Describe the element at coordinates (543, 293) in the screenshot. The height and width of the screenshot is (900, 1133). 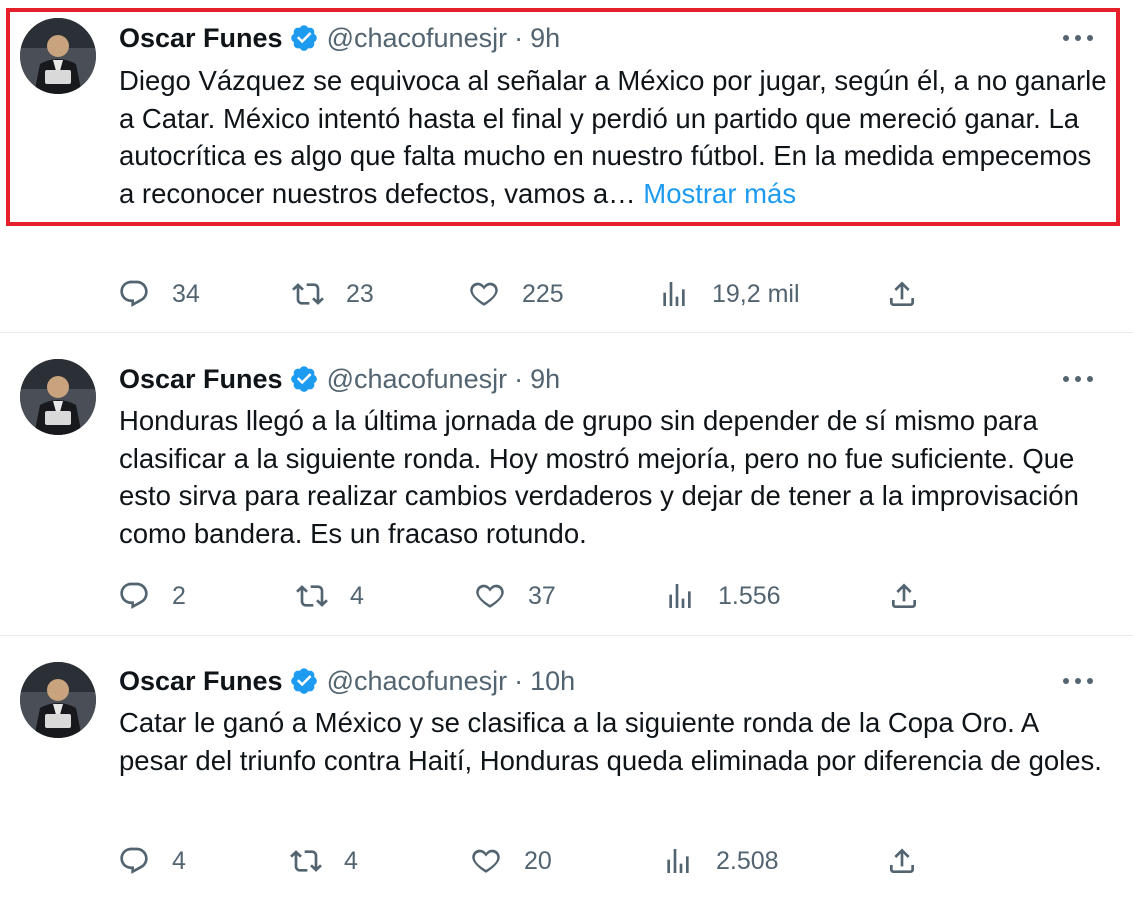
I see `like-count: 225` at that location.